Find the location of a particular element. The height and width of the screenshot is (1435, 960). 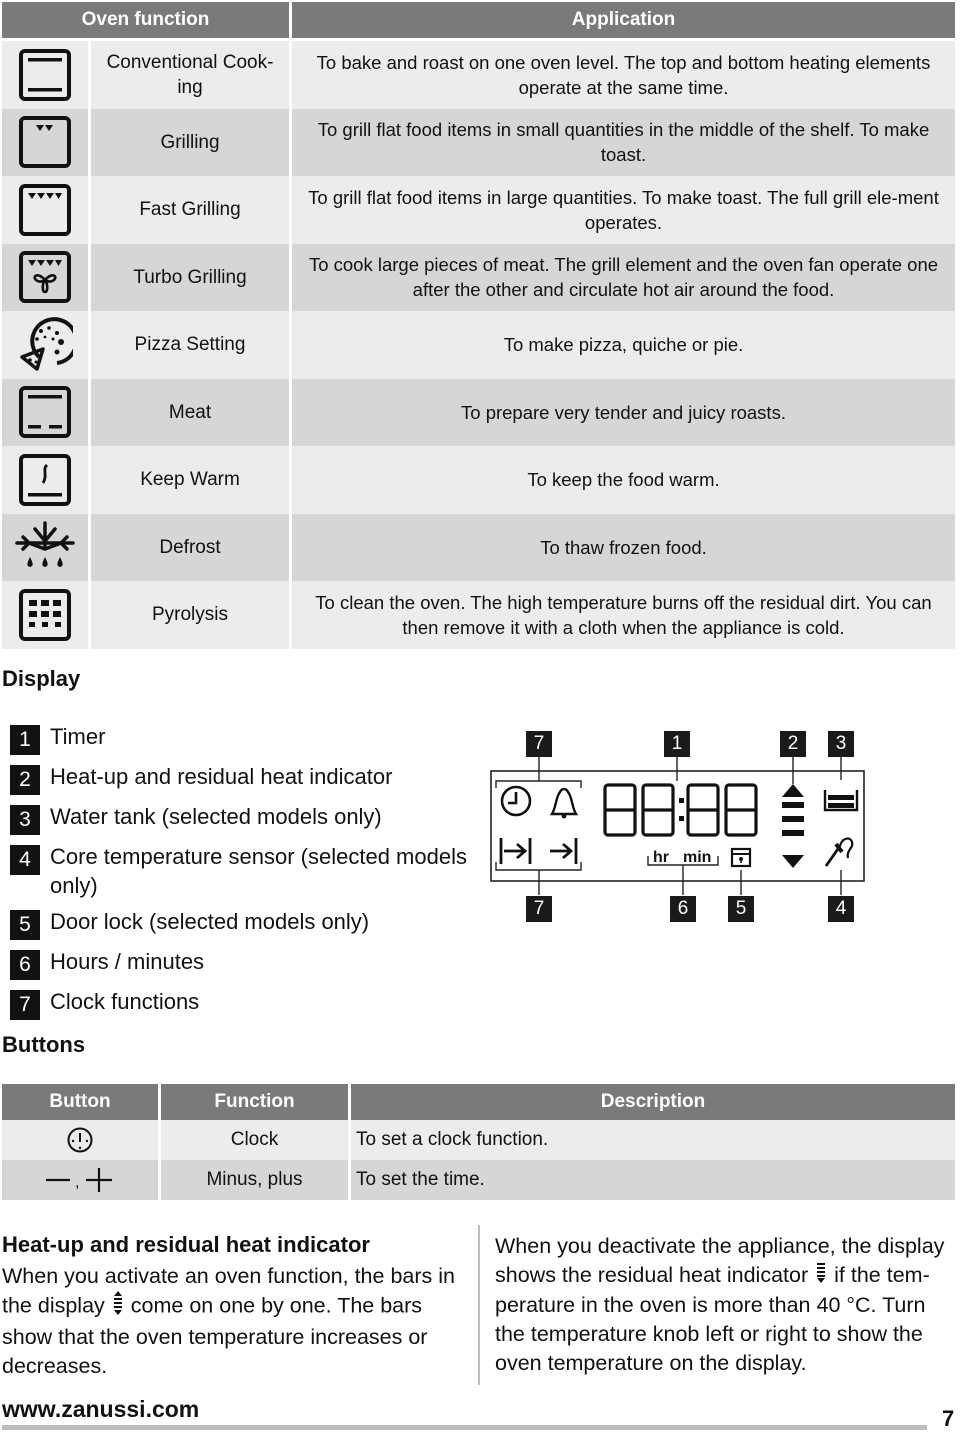

defrost-icon is located at coordinates (45, 547).